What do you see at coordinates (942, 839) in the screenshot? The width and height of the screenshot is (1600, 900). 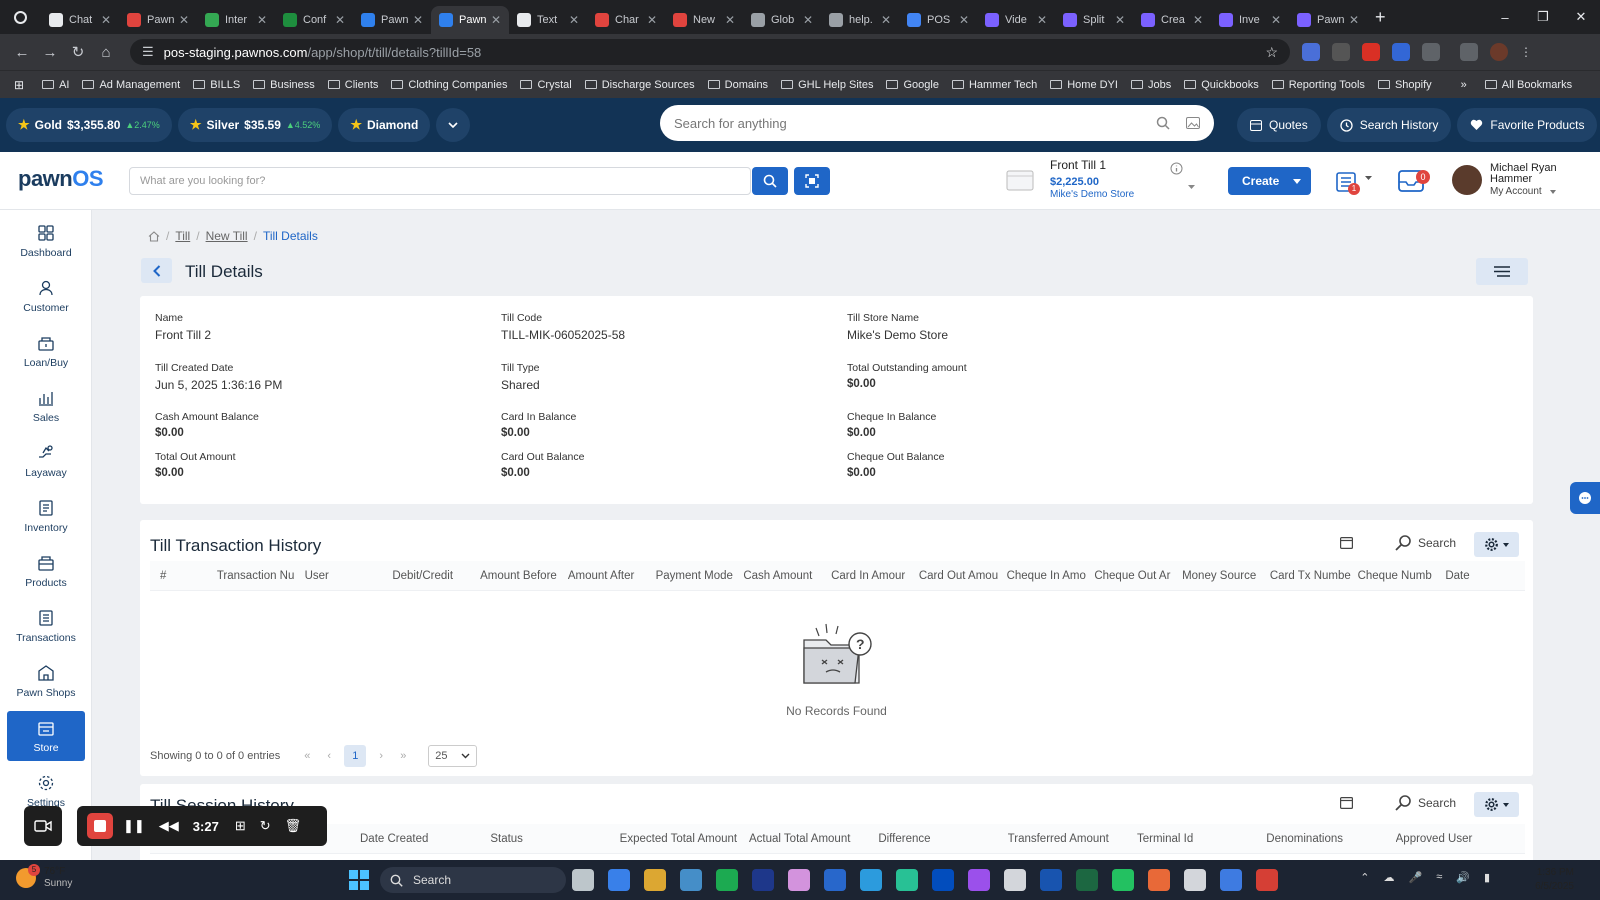 I see `column-header: Difference` at bounding box center [942, 839].